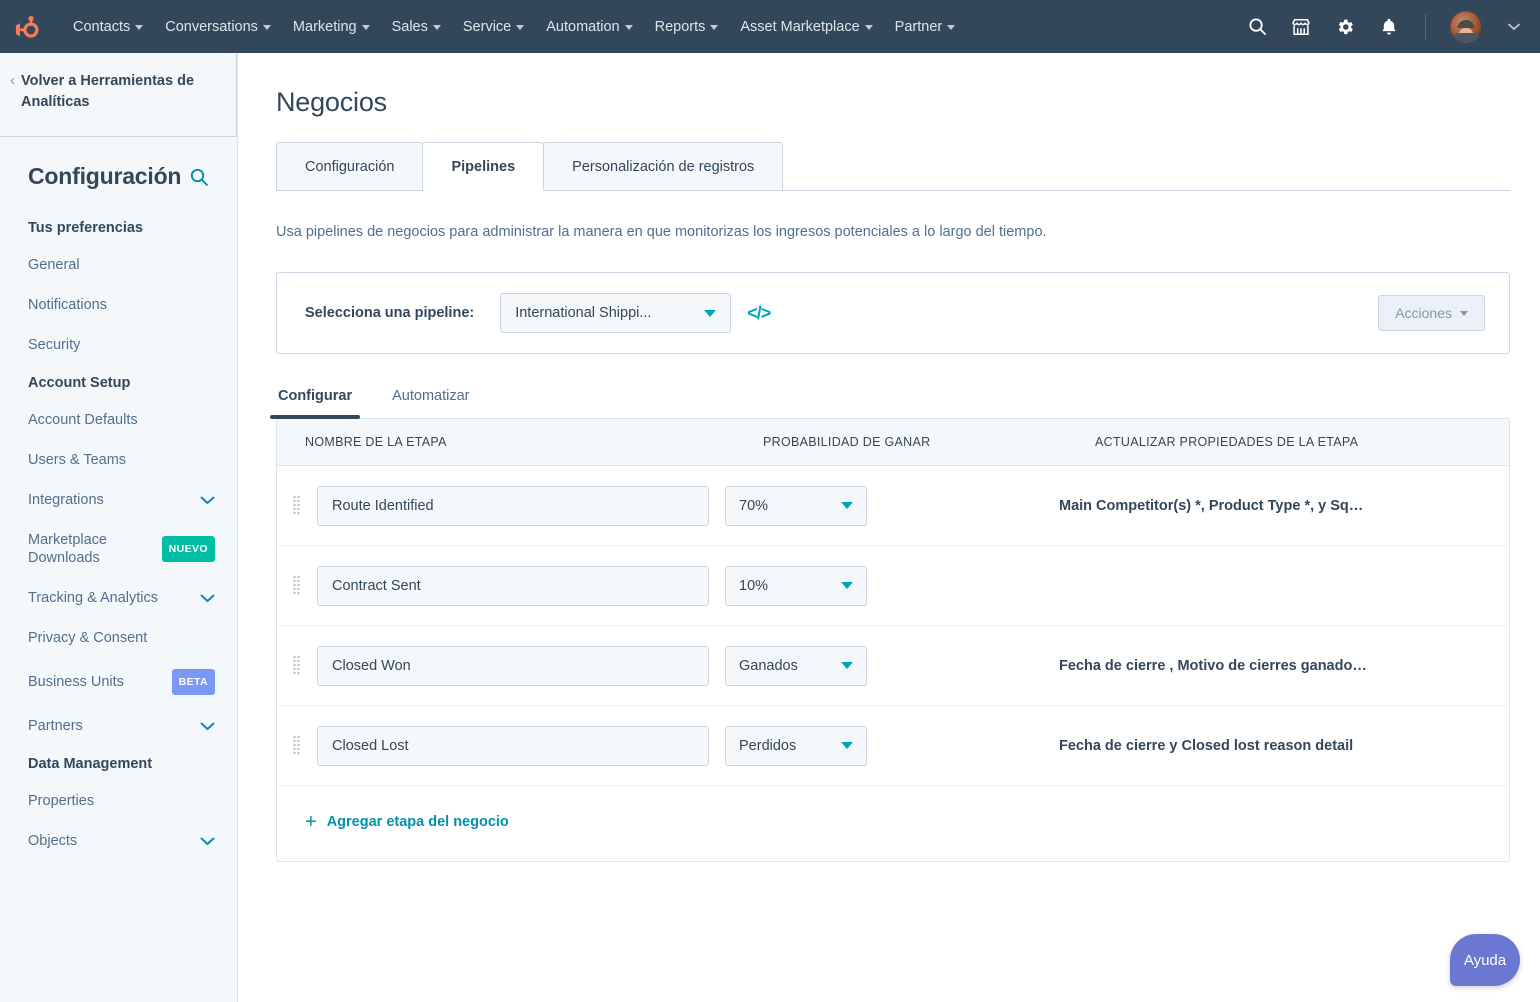  What do you see at coordinates (768, 665) in the screenshot?
I see `win-probability-value: Ganados` at bounding box center [768, 665].